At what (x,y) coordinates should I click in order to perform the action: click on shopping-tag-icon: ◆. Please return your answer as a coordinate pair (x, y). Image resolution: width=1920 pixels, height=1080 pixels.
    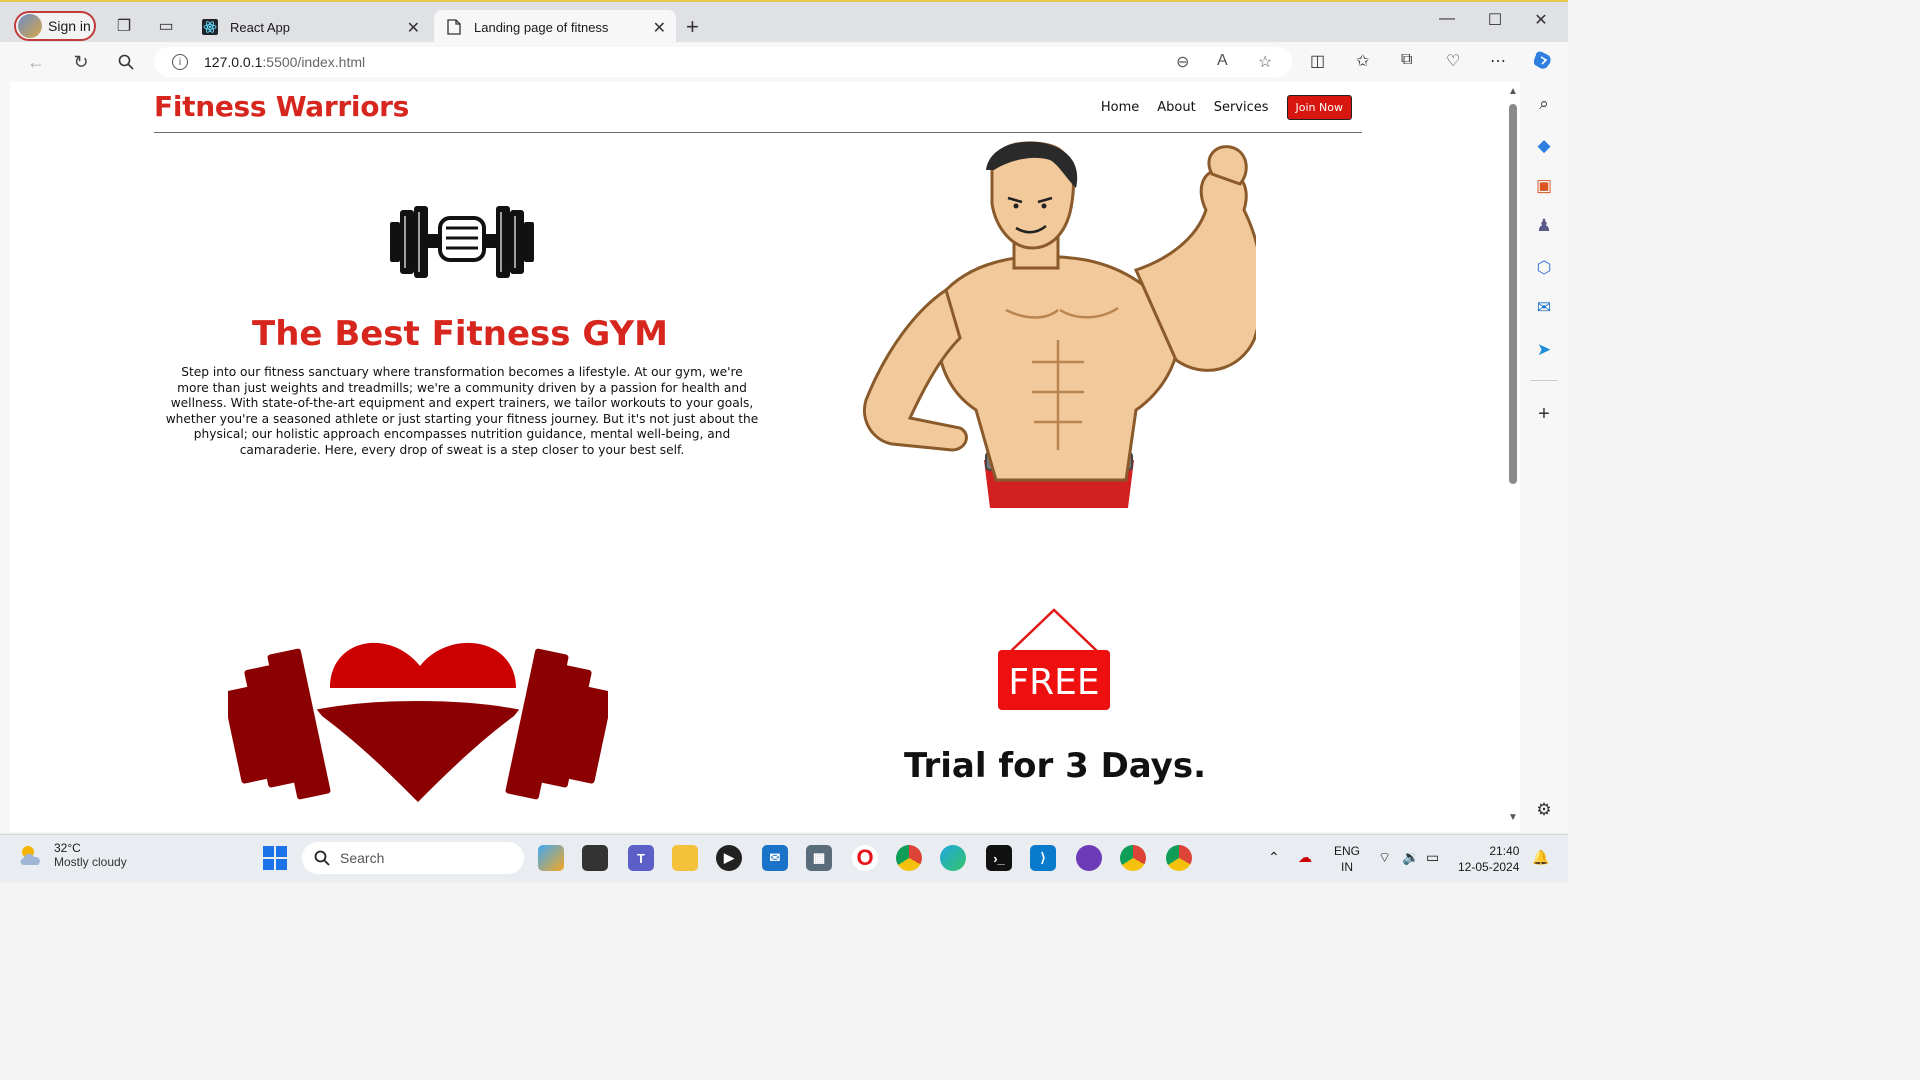
    Looking at the image, I should click on (1544, 146).